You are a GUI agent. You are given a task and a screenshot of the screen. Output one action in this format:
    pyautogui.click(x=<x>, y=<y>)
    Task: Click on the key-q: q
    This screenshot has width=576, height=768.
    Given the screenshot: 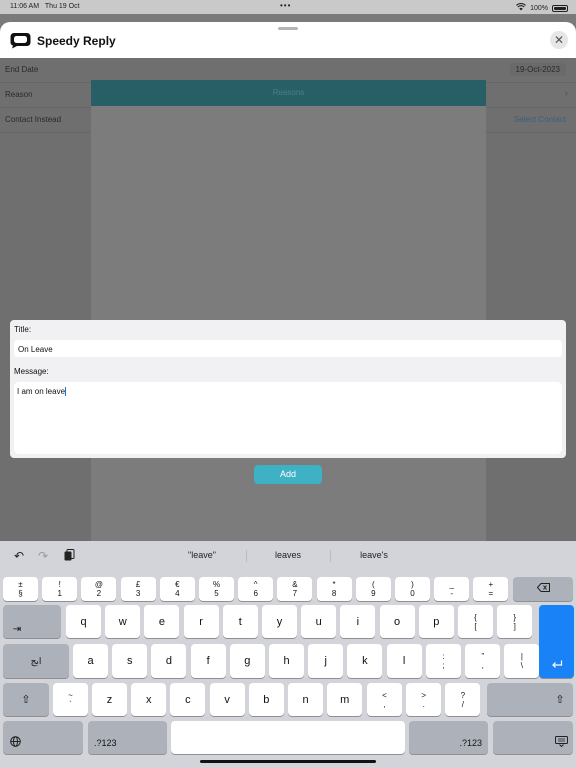 What is the action you would take?
    pyautogui.click(x=83, y=621)
    